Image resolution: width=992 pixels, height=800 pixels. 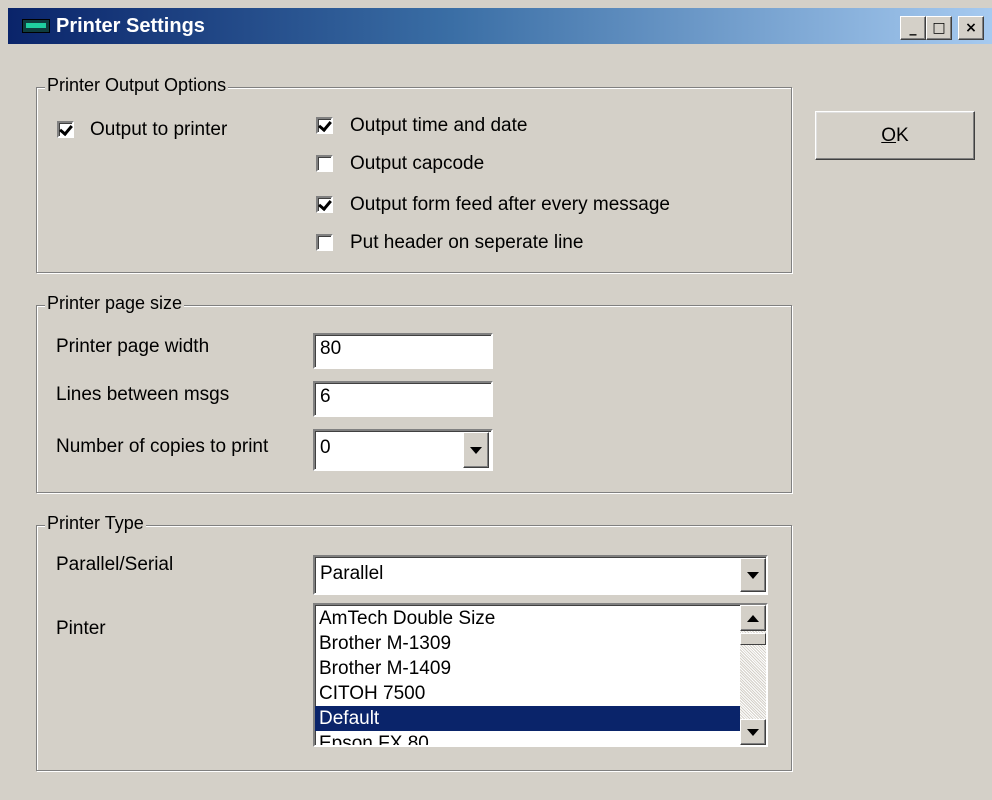 I want to click on group-label-page-size: Printer page size, so click(x=115, y=303).